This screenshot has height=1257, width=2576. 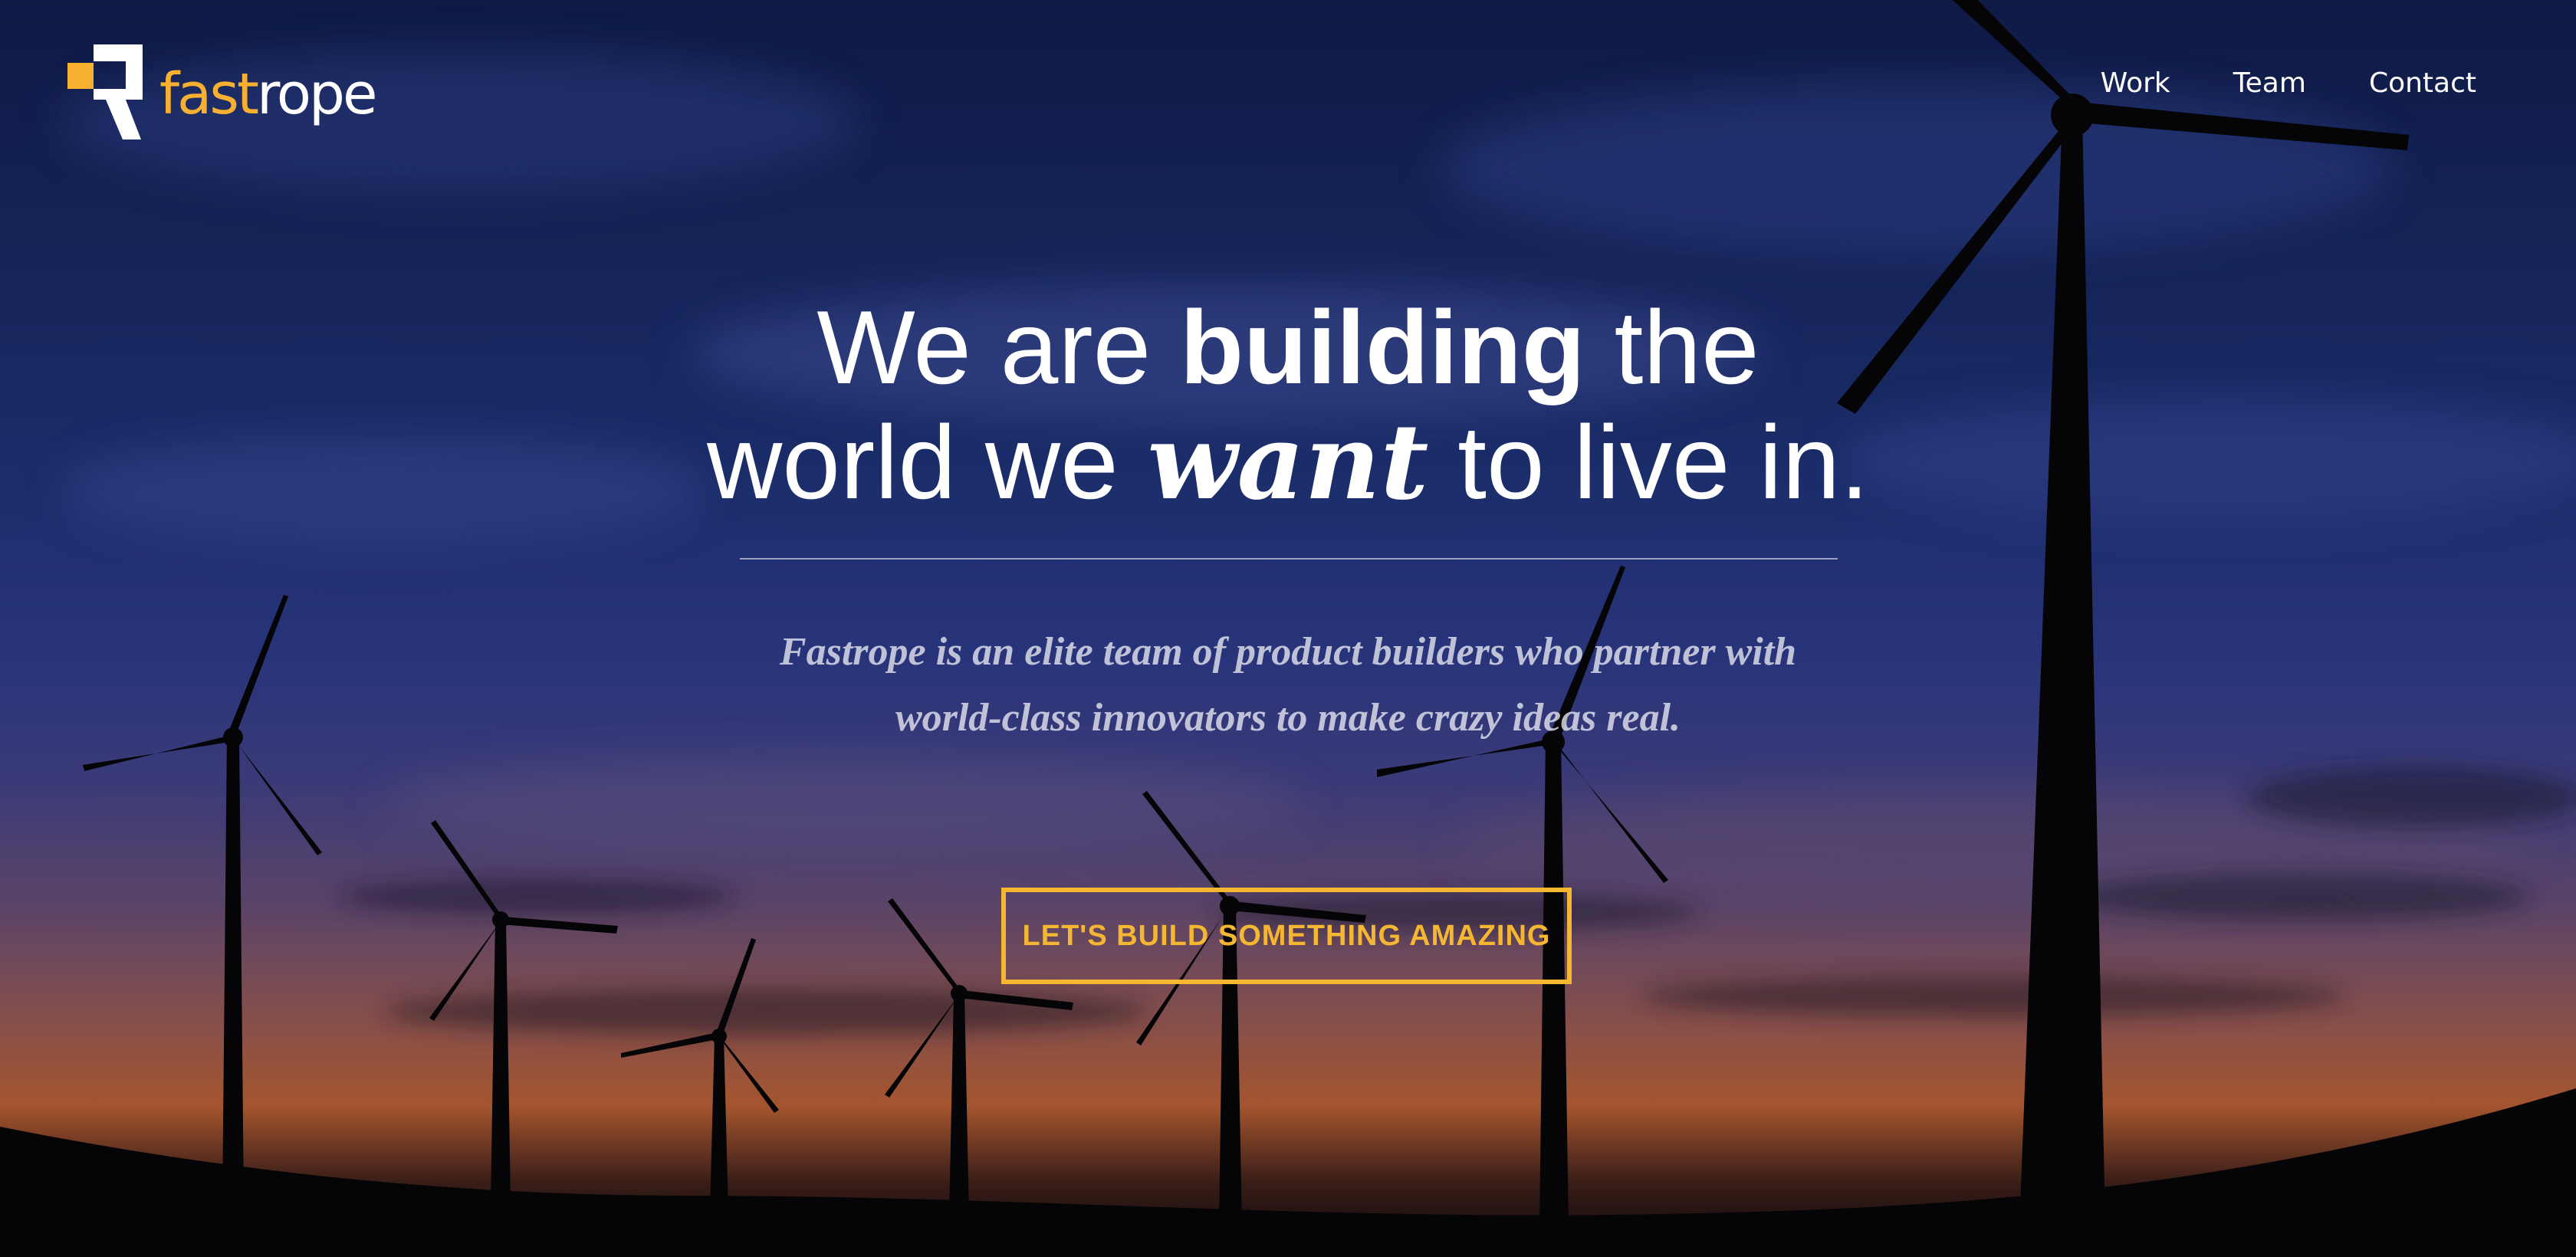 I want to click on brand-name-rope: rope, so click(x=317, y=94).